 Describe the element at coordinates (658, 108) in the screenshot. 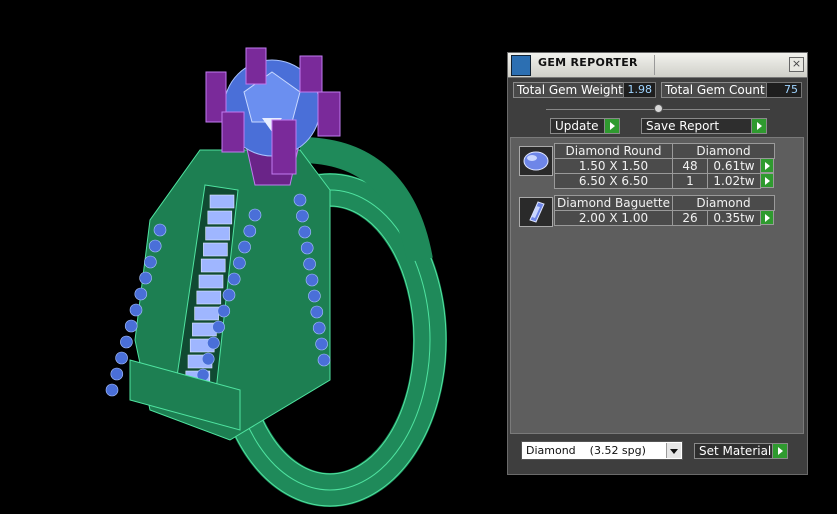

I see `slider-handle` at that location.